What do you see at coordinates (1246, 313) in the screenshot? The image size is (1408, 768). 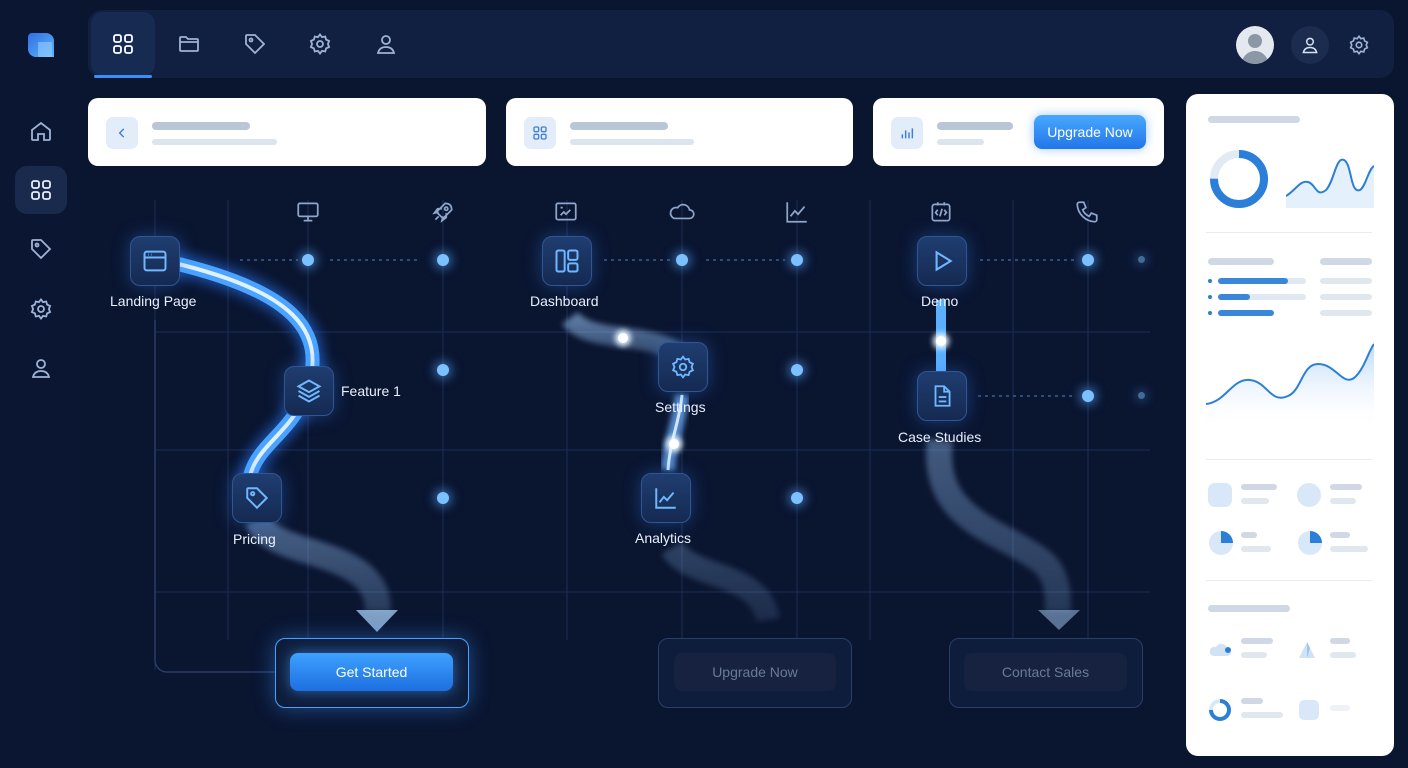 I see `progress-fill` at bounding box center [1246, 313].